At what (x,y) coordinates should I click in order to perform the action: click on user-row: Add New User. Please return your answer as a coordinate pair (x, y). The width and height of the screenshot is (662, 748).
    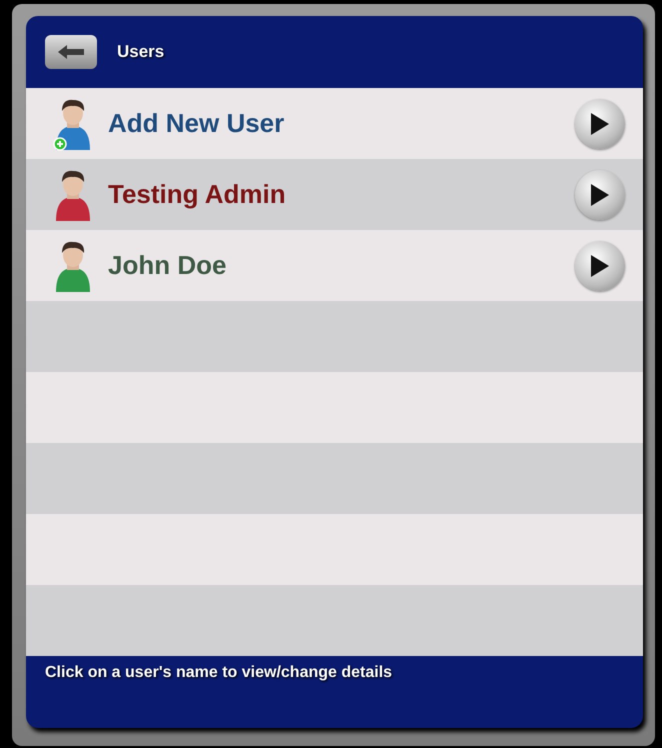
    Looking at the image, I should click on (334, 123).